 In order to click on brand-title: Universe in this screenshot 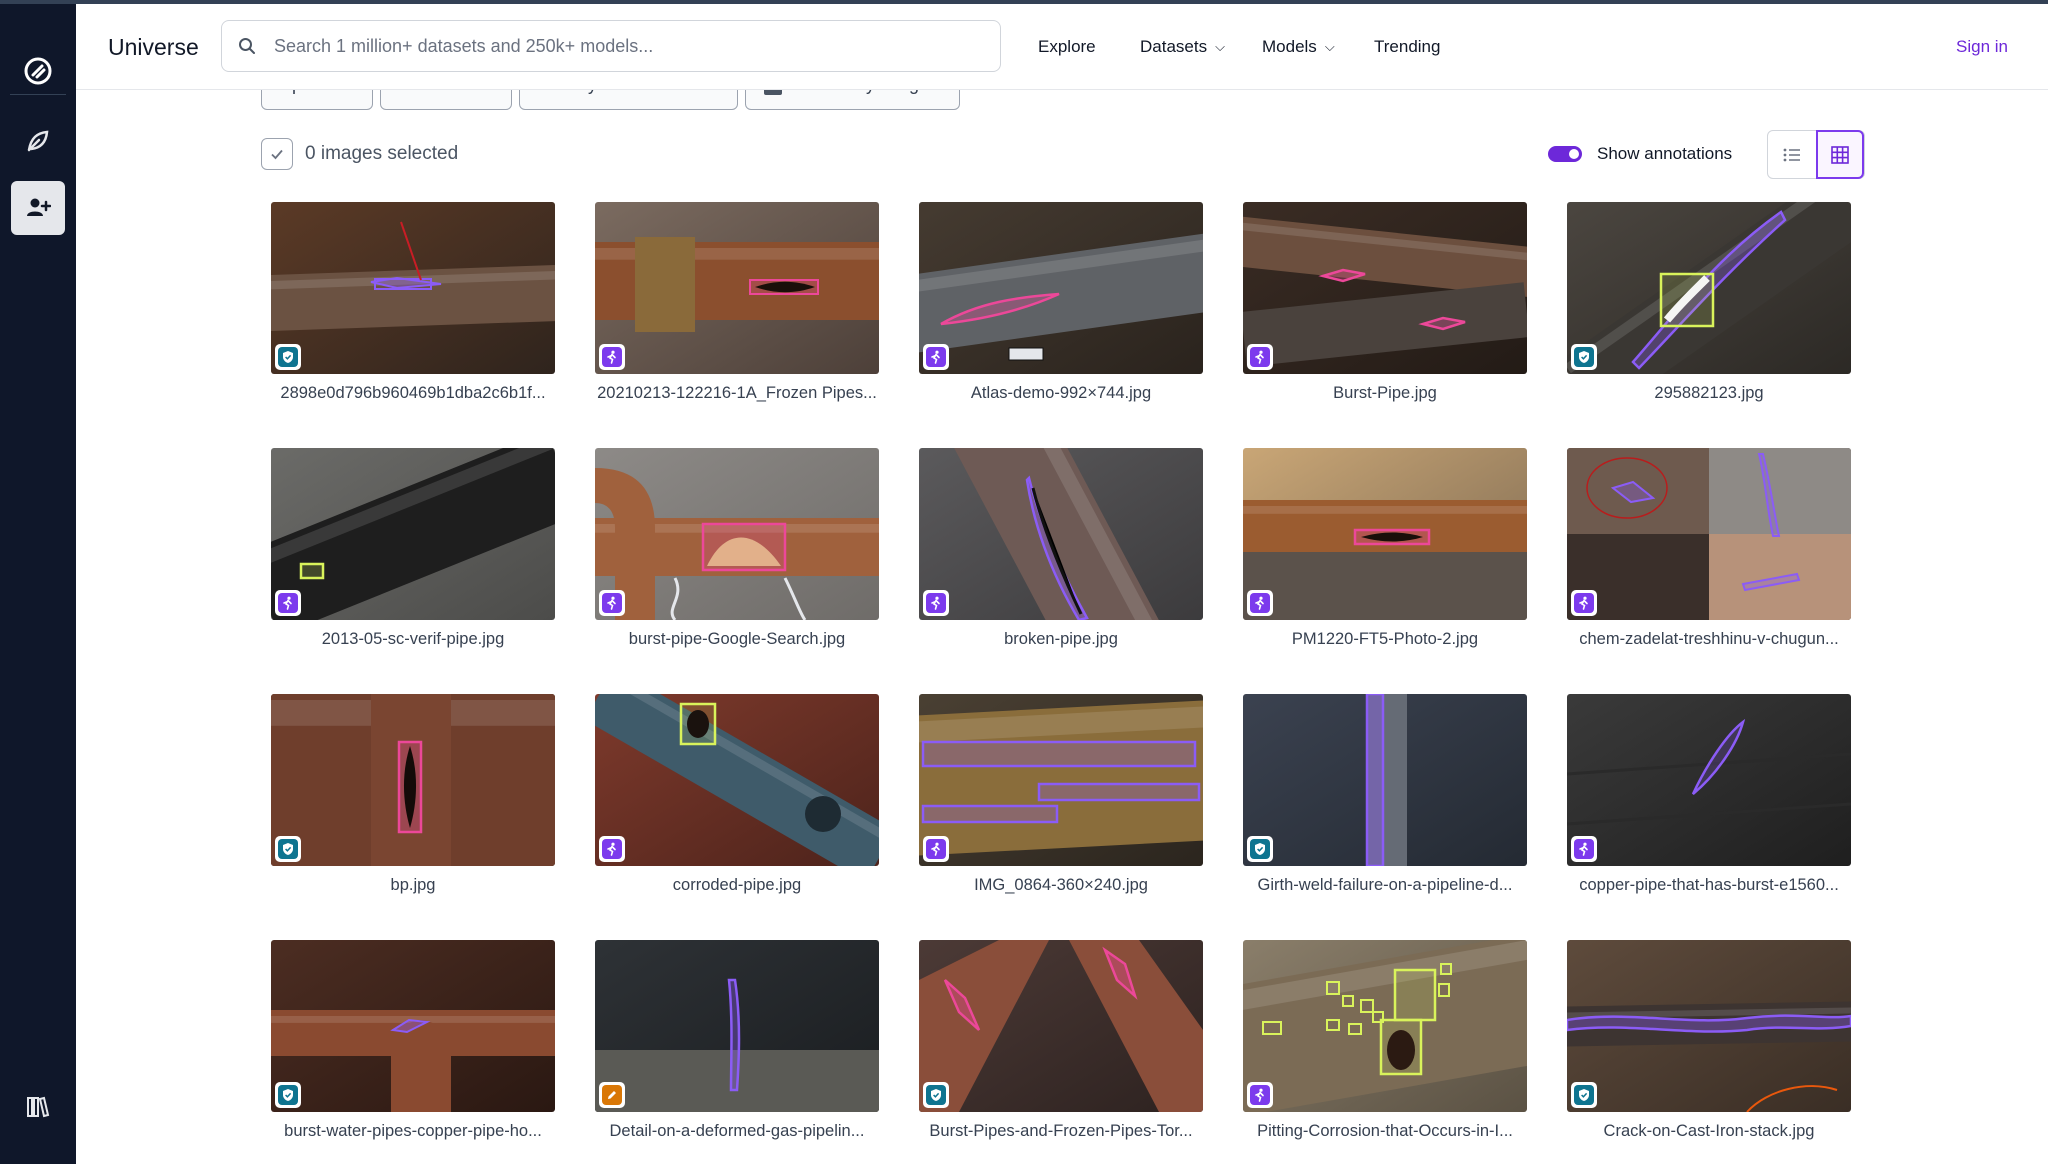, I will do `click(153, 47)`.